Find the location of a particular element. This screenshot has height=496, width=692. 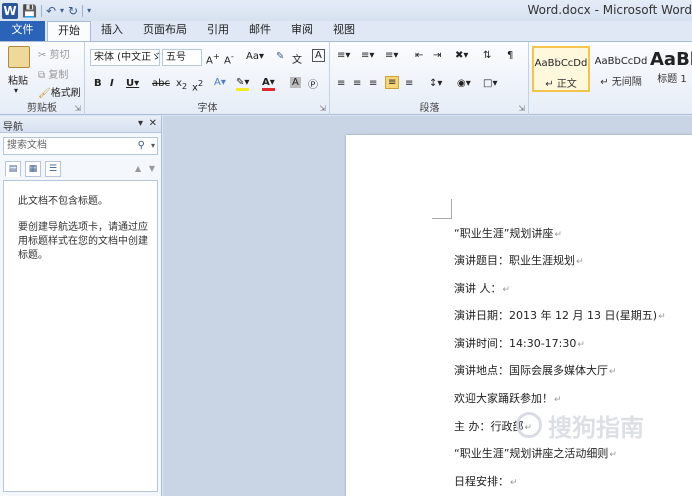

style-no-spacing-label: ↵ 无间隔 is located at coordinates (621, 82).